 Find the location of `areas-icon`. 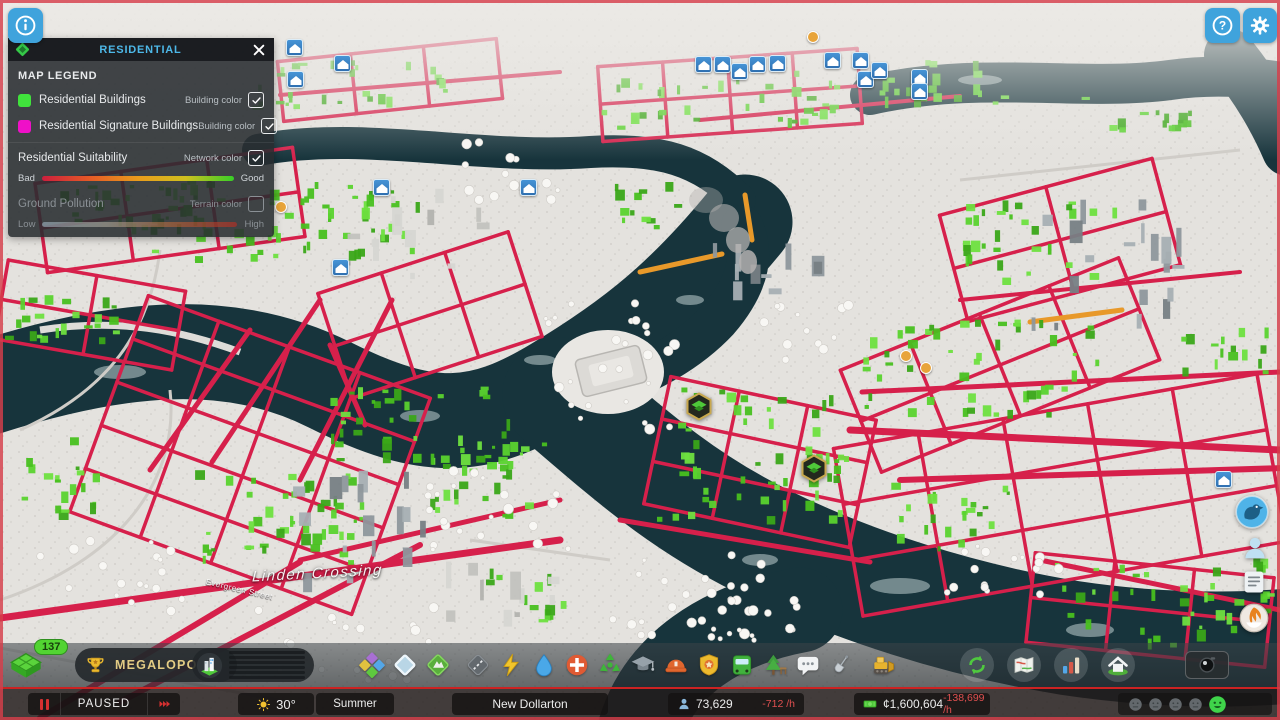

areas-icon is located at coordinates (405, 665).